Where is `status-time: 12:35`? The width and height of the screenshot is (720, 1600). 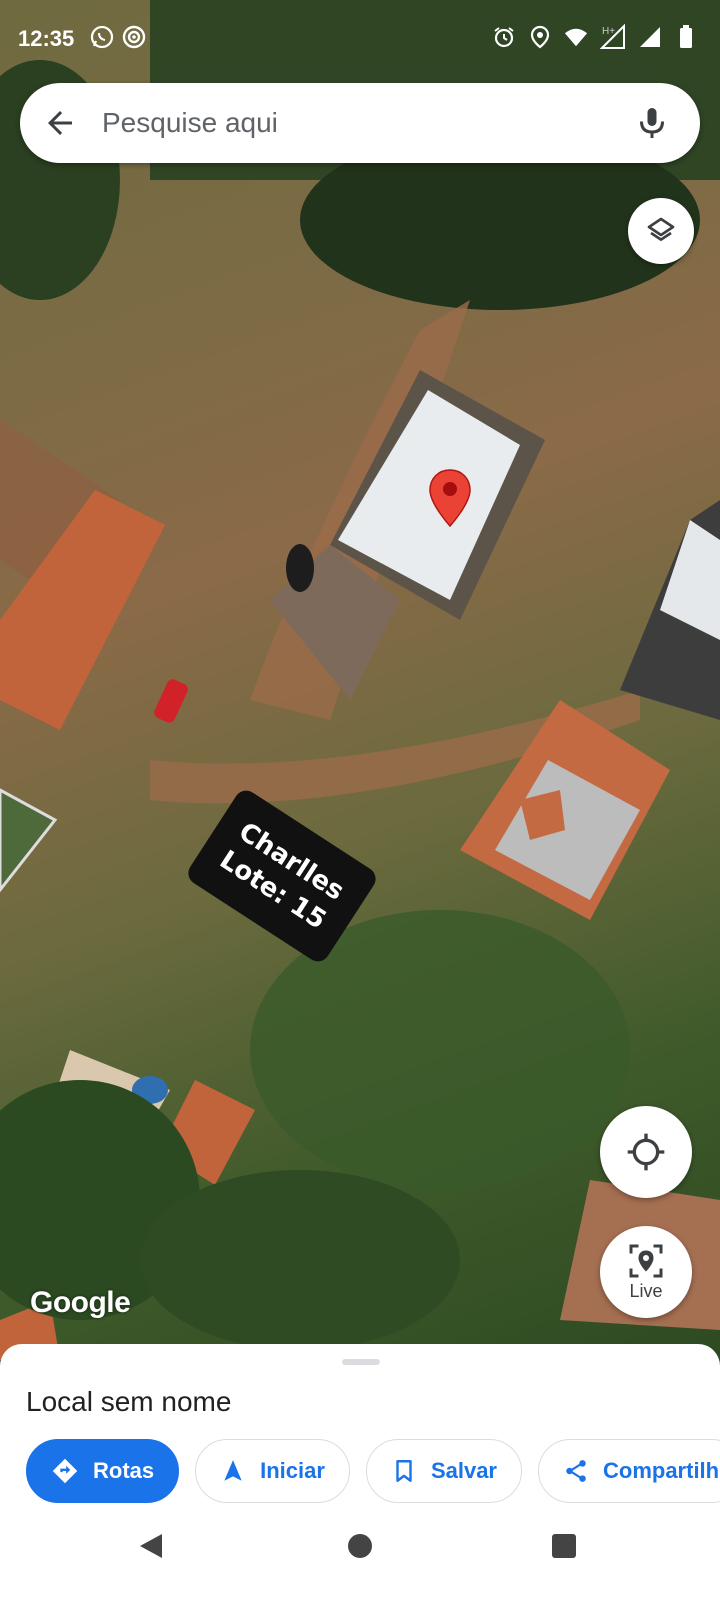 status-time: 12:35 is located at coordinates (46, 38).